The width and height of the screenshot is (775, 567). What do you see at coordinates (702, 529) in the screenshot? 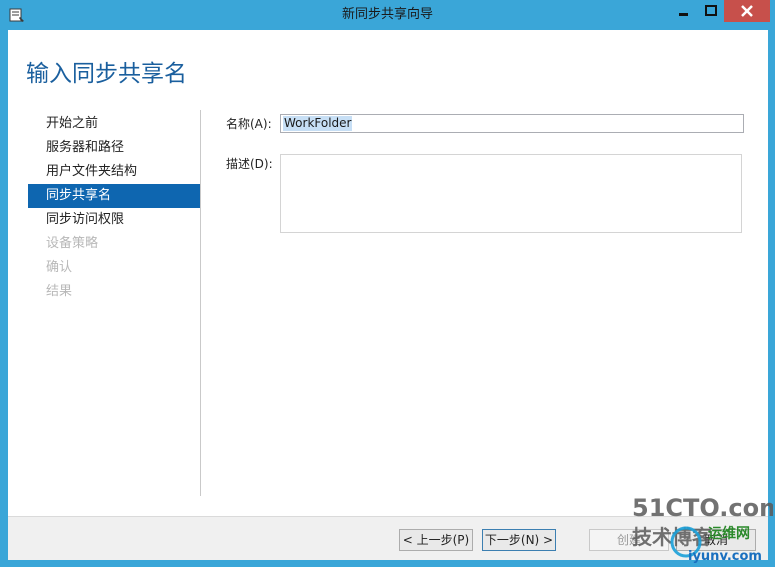
I see `watermark-logo: 51CTO.com 技术博客 运维网 iyunv.com` at bounding box center [702, 529].